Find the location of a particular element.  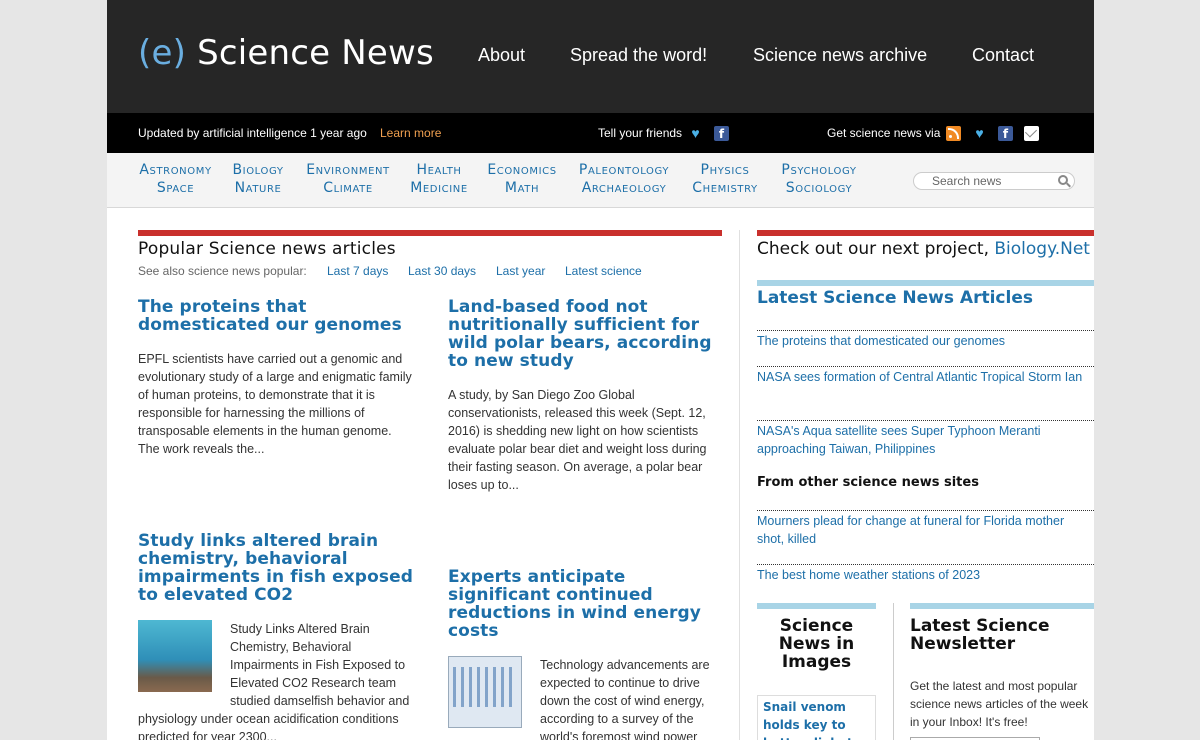

site-logo: (e) Science News is located at coordinates (286, 53).